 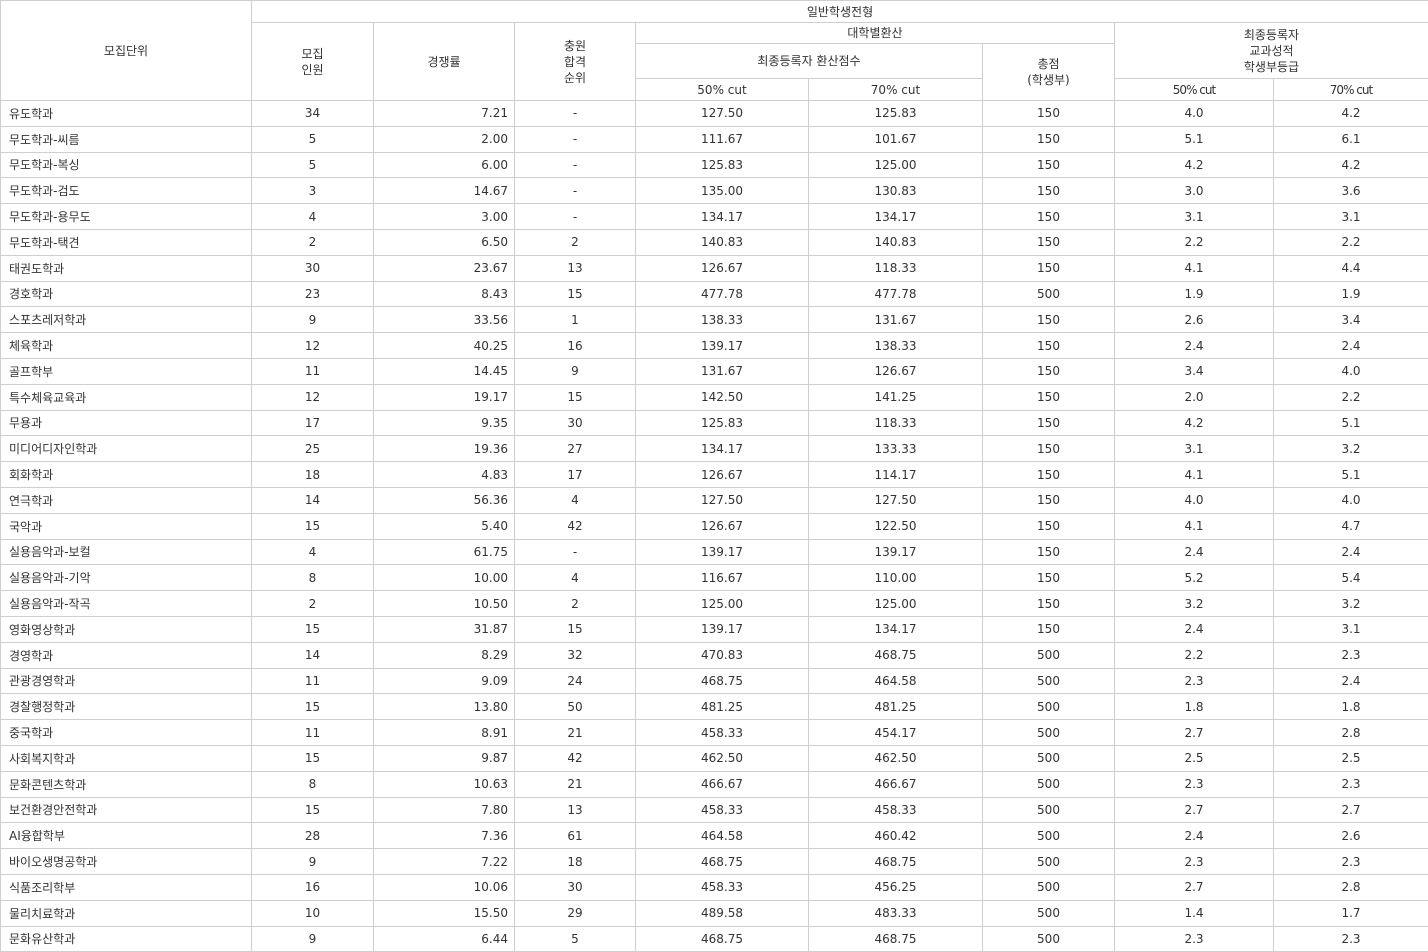 I want to click on table-row: 영화영상학과1531.8715139.17134.171502.43.1, so click(x=714, y=629).